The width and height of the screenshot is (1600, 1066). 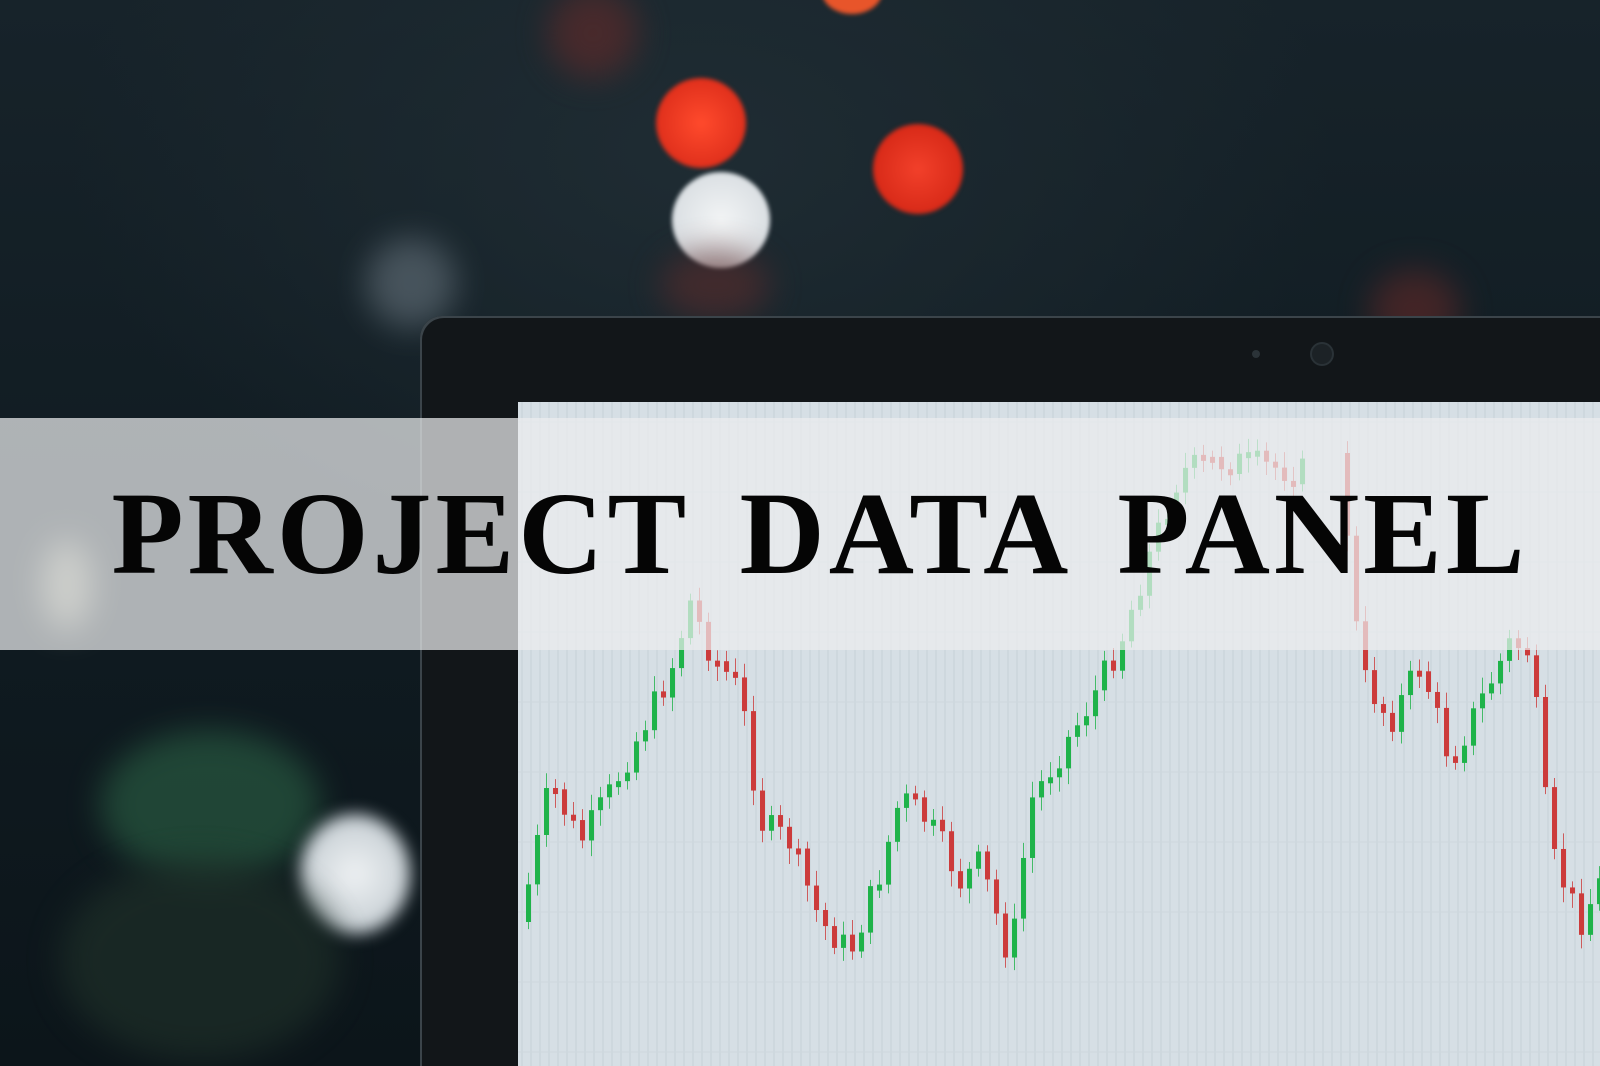 I want to click on webcam-lens, so click(x=1322, y=354).